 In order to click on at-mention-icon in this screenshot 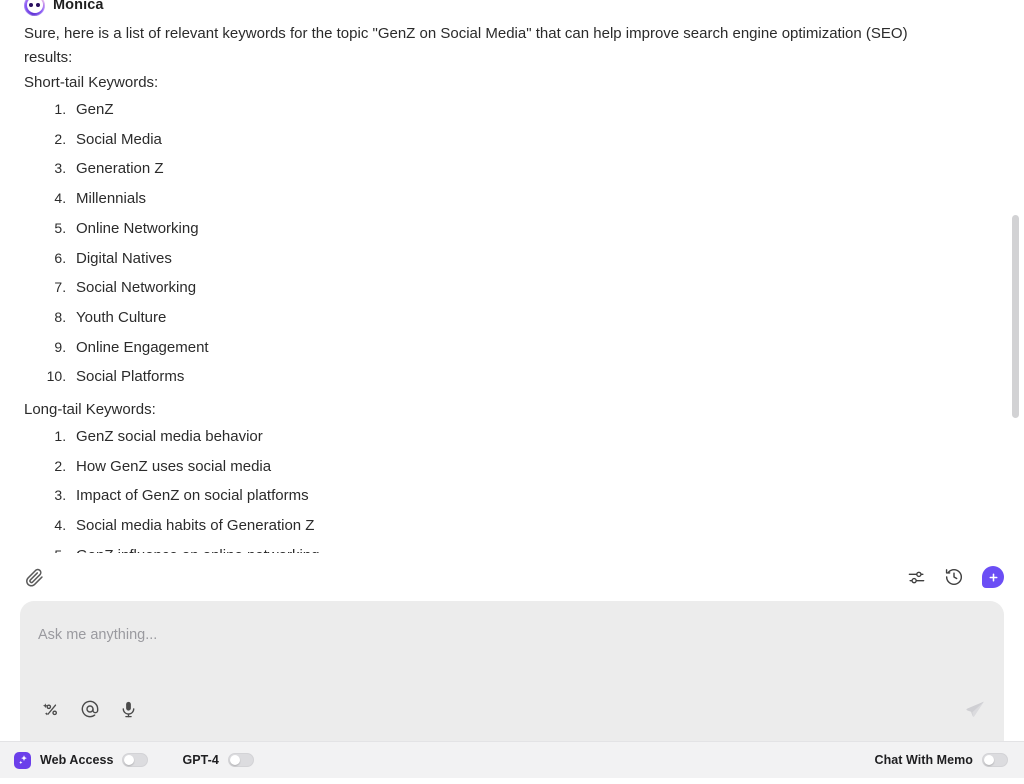, I will do `click(90, 709)`.